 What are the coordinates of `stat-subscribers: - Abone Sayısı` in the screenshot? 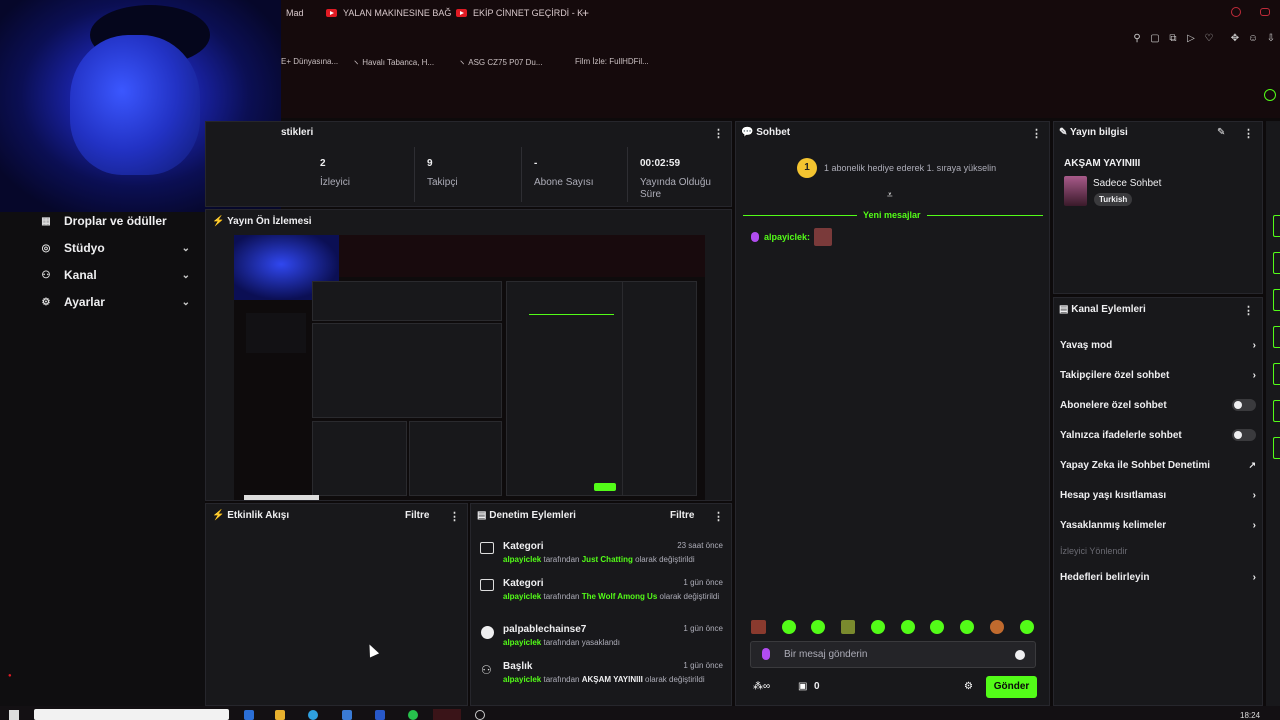 It's located at (564, 173).